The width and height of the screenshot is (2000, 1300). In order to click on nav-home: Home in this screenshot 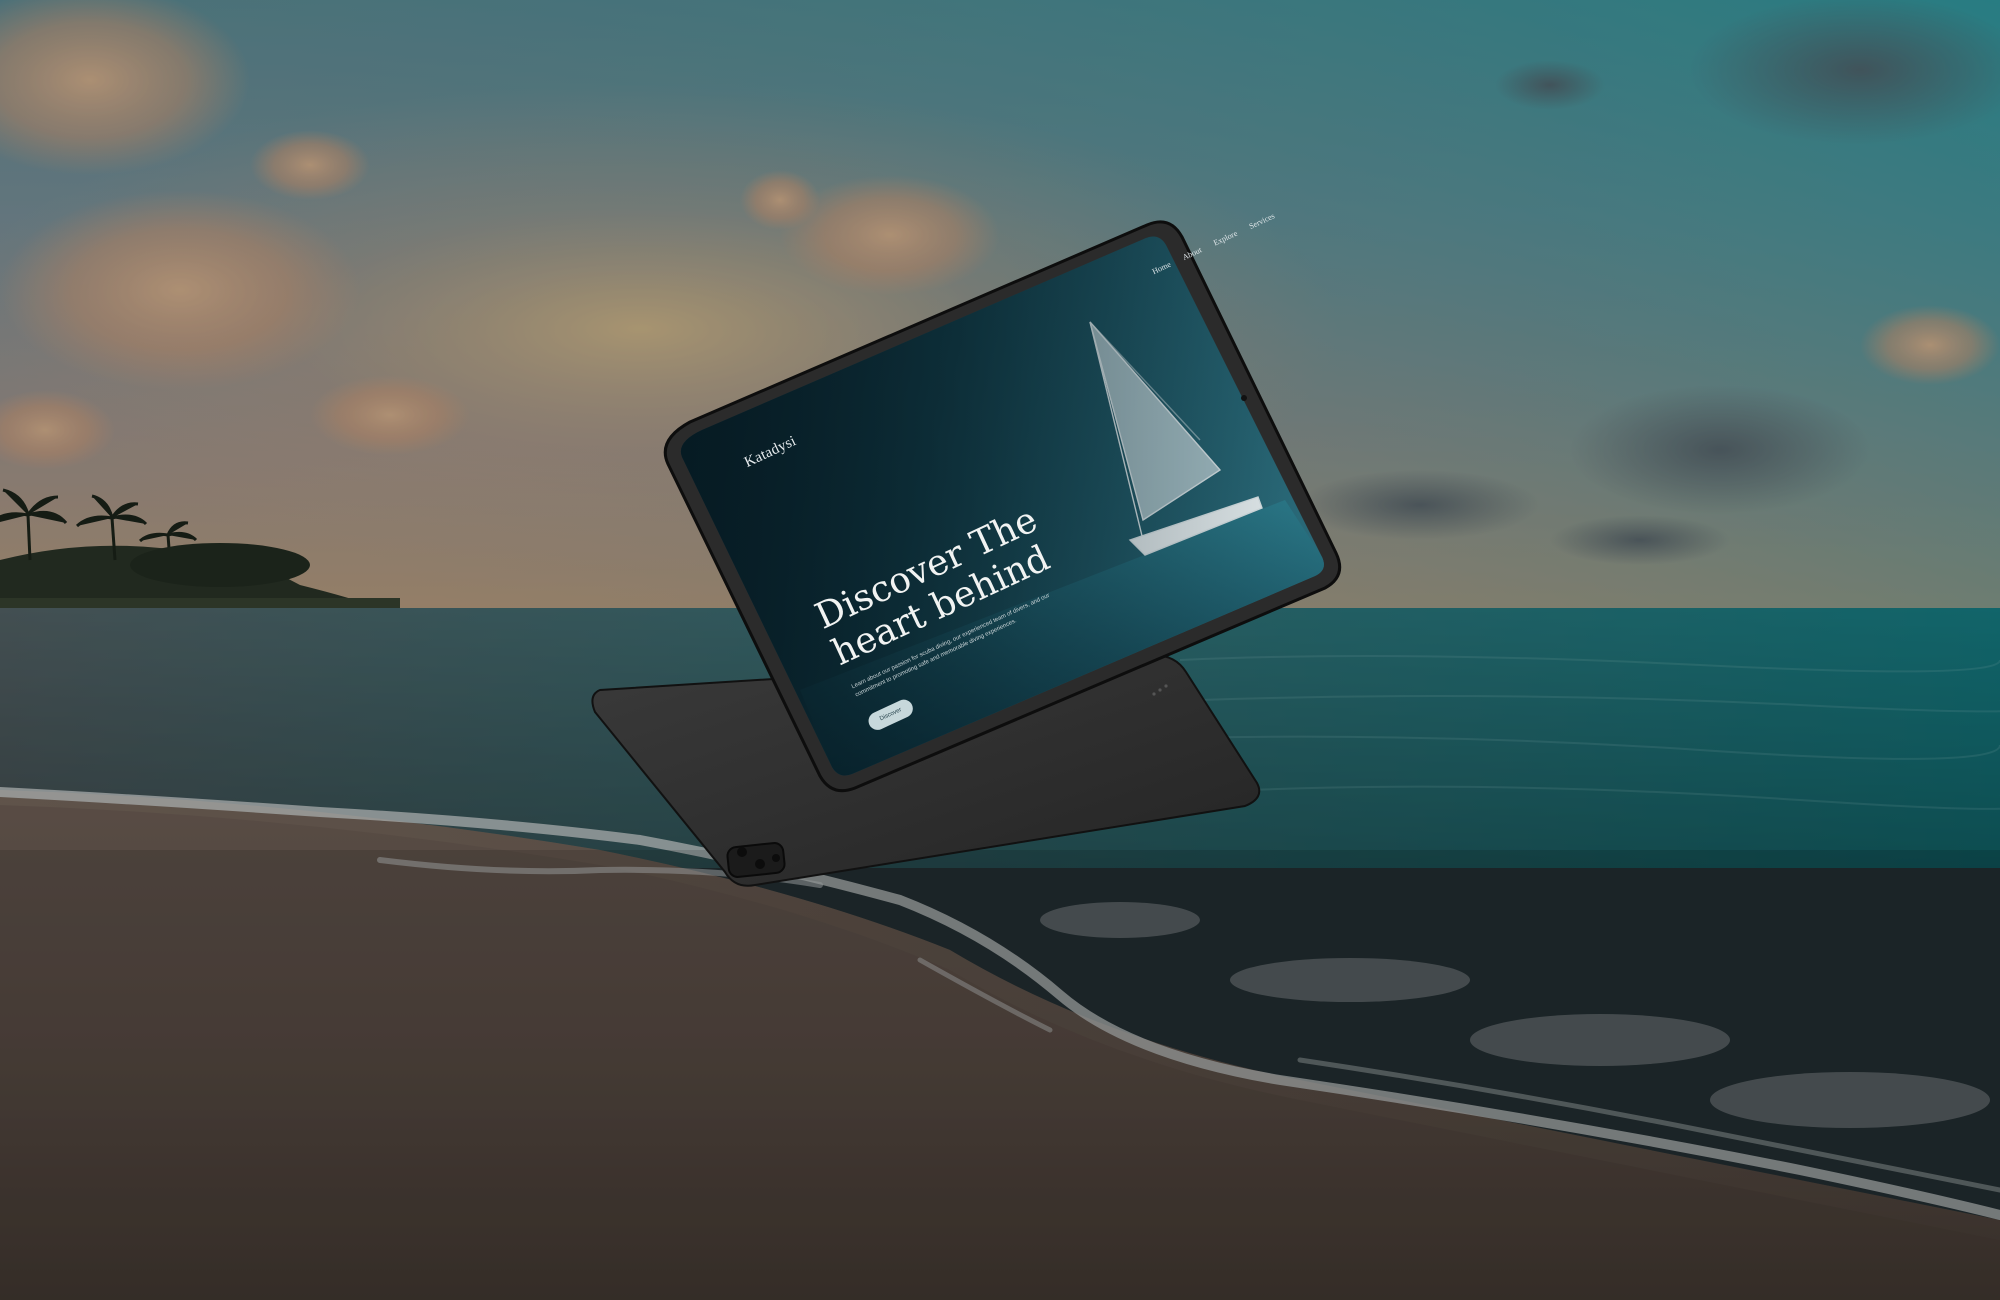, I will do `click(1162, 268)`.